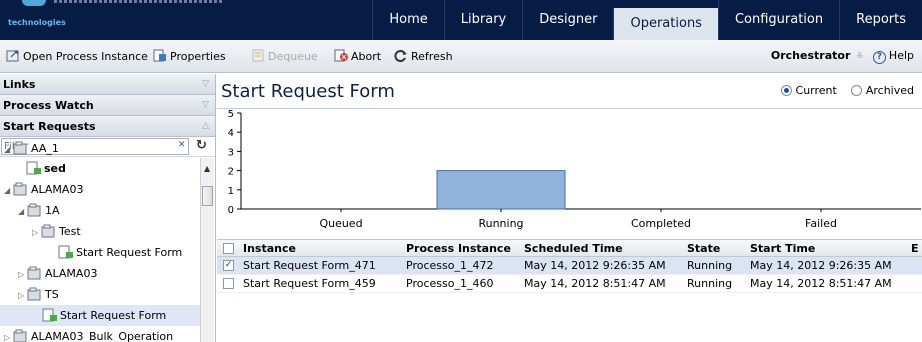  I want to click on company-logo: technologies, so click(116, 20).